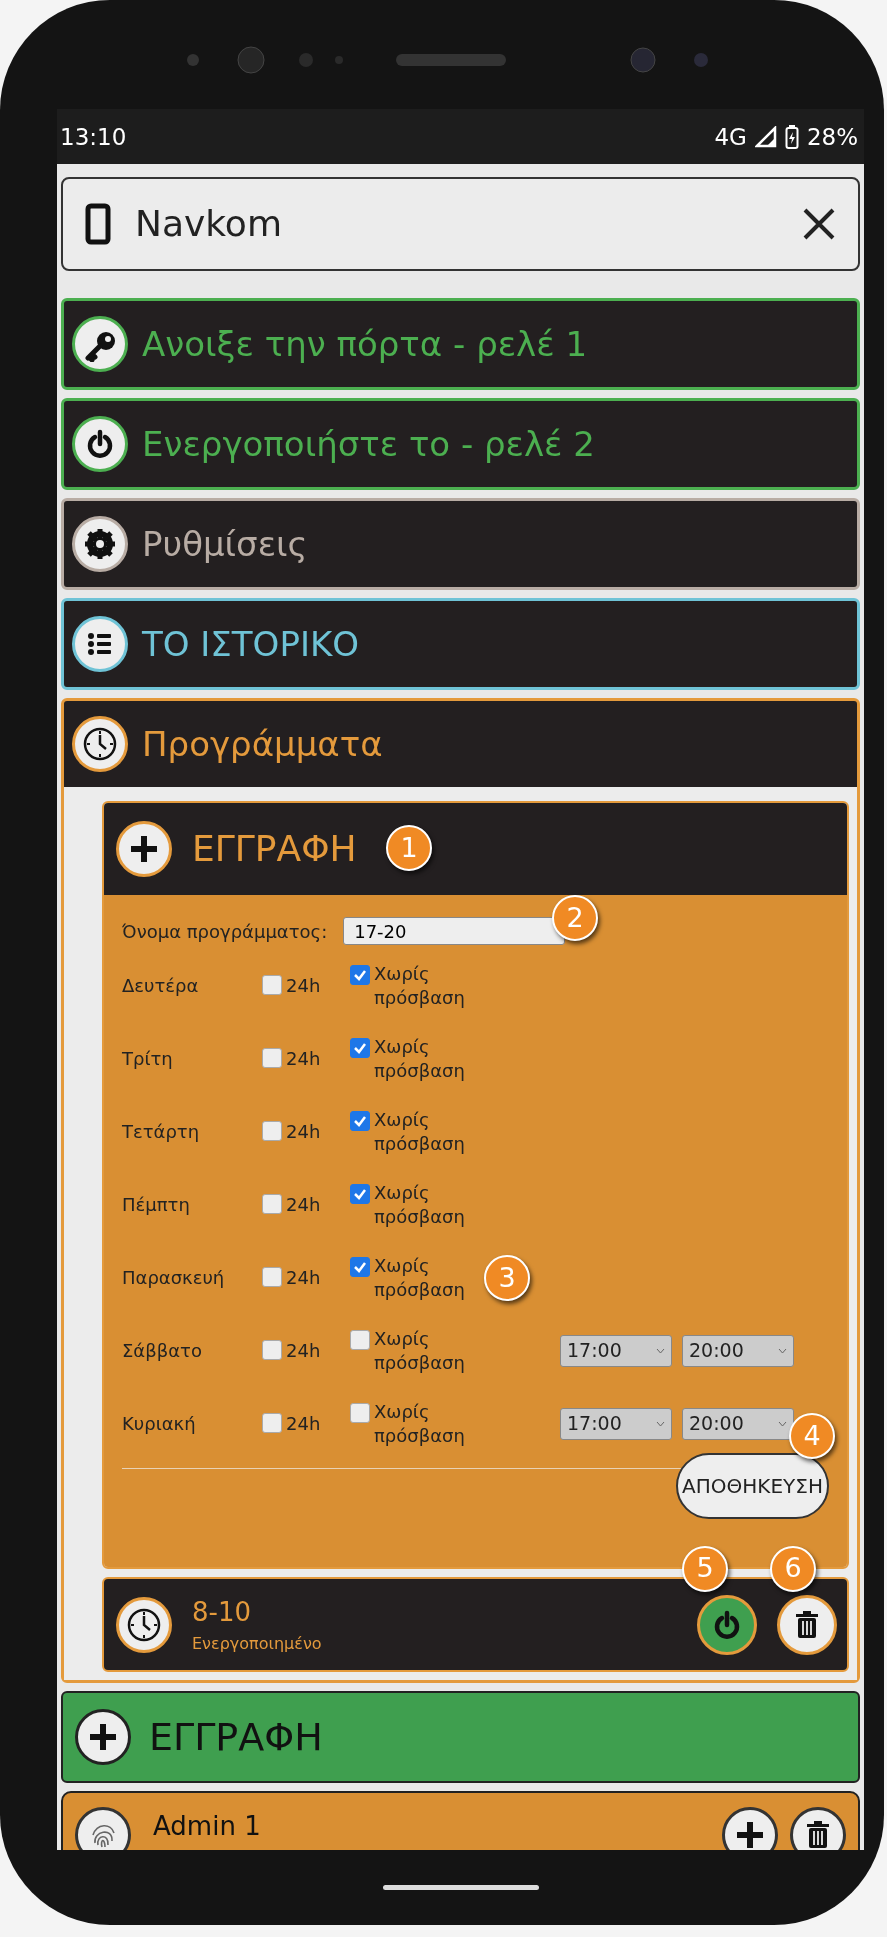  I want to click on menu-item: Ρυθμίσεις, so click(460, 544).